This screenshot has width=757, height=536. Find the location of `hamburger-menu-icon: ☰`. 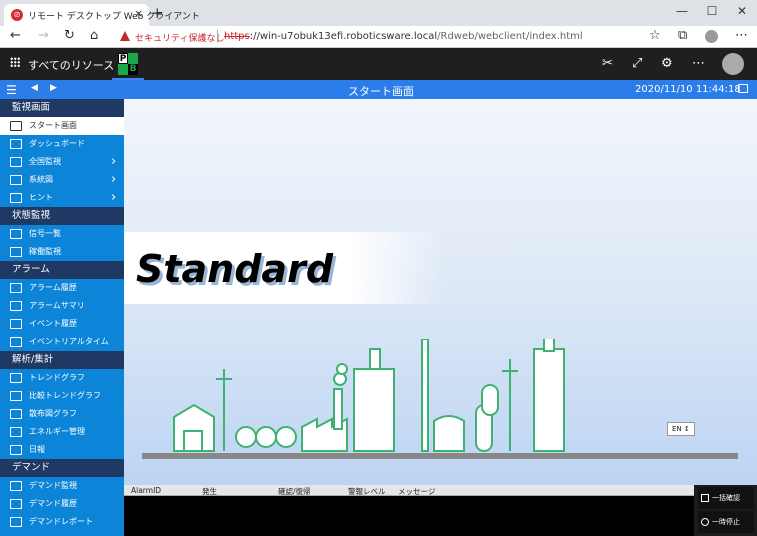

hamburger-menu-icon: ☰ is located at coordinates (11, 90).